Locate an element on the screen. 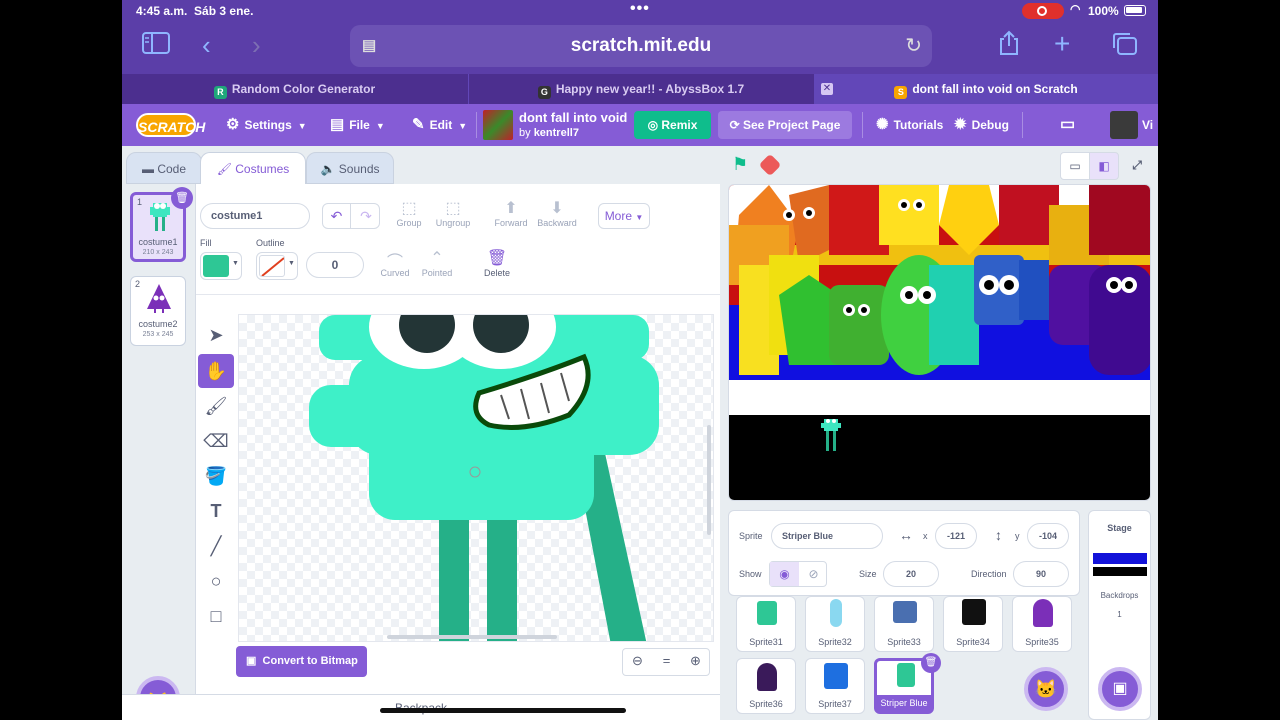  y-position-input: -104 is located at coordinates (1048, 536).